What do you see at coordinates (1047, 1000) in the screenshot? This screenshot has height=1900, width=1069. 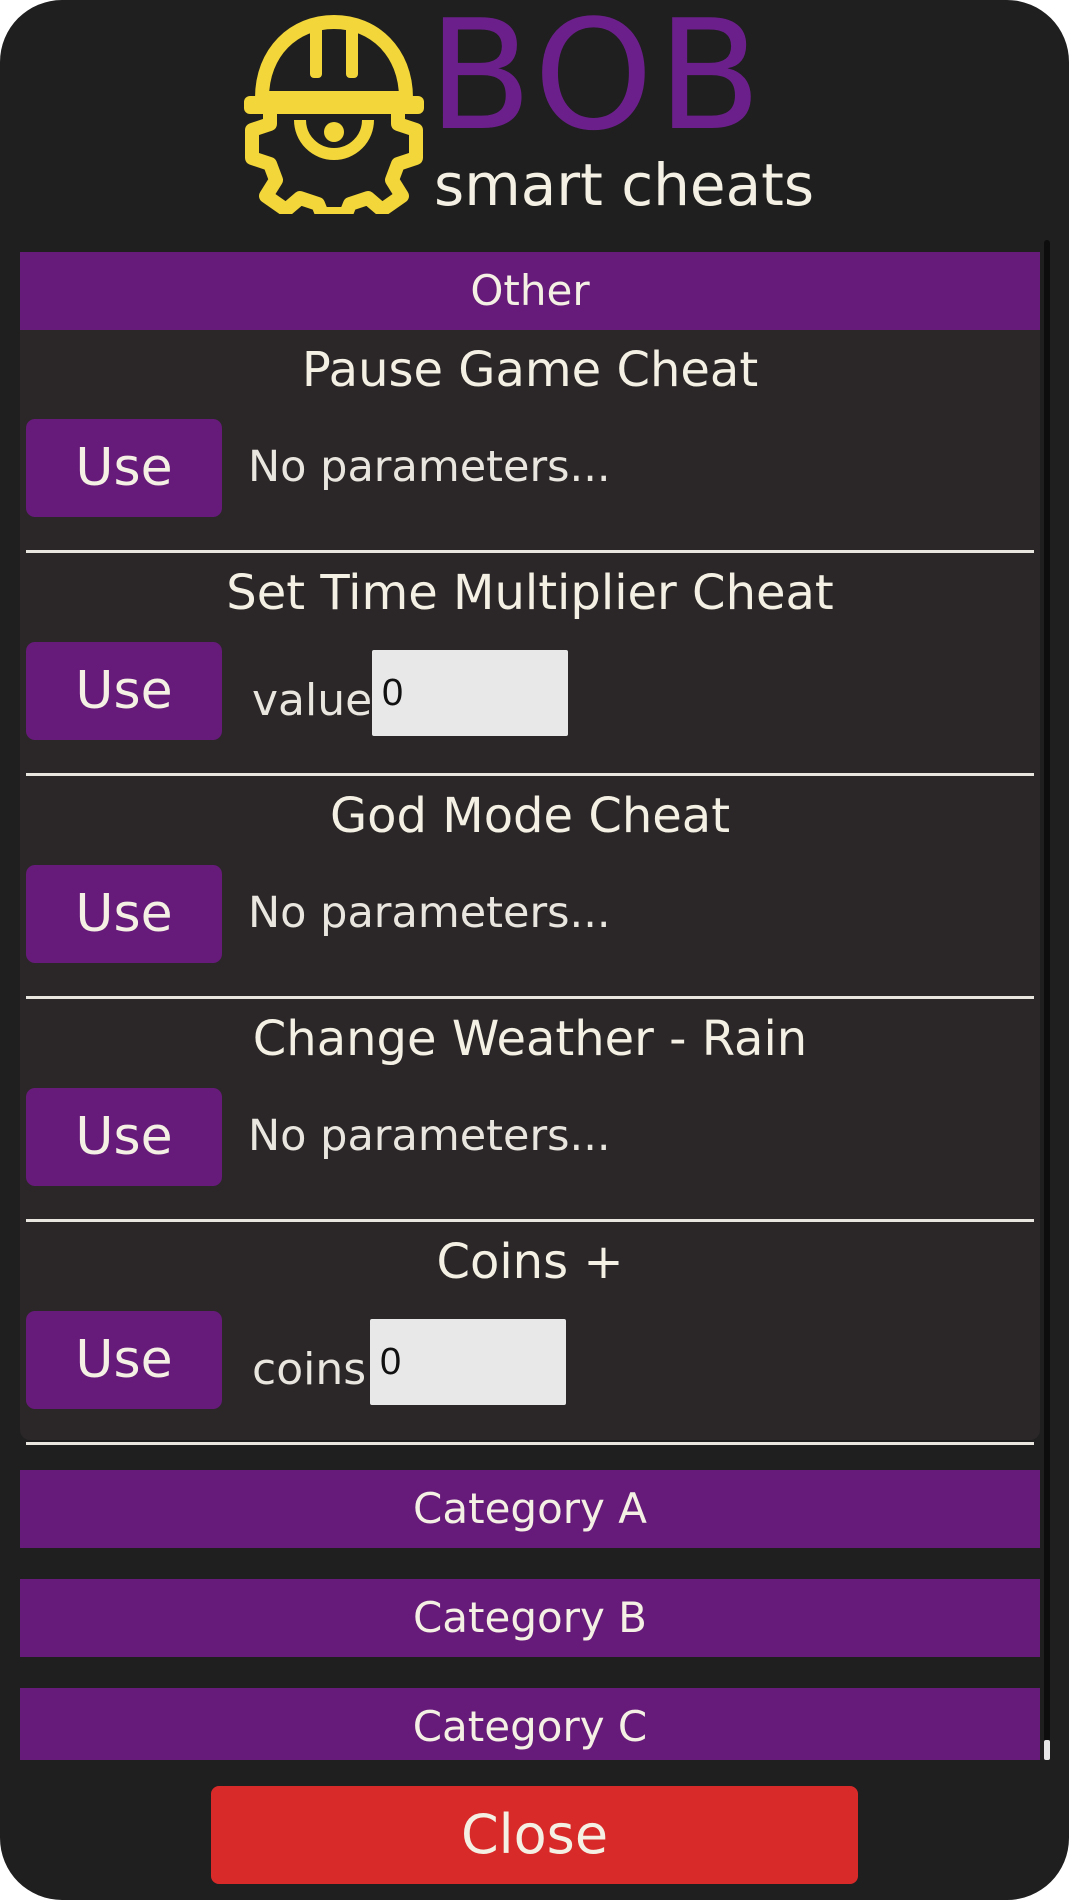 I see `scrollbar` at bounding box center [1047, 1000].